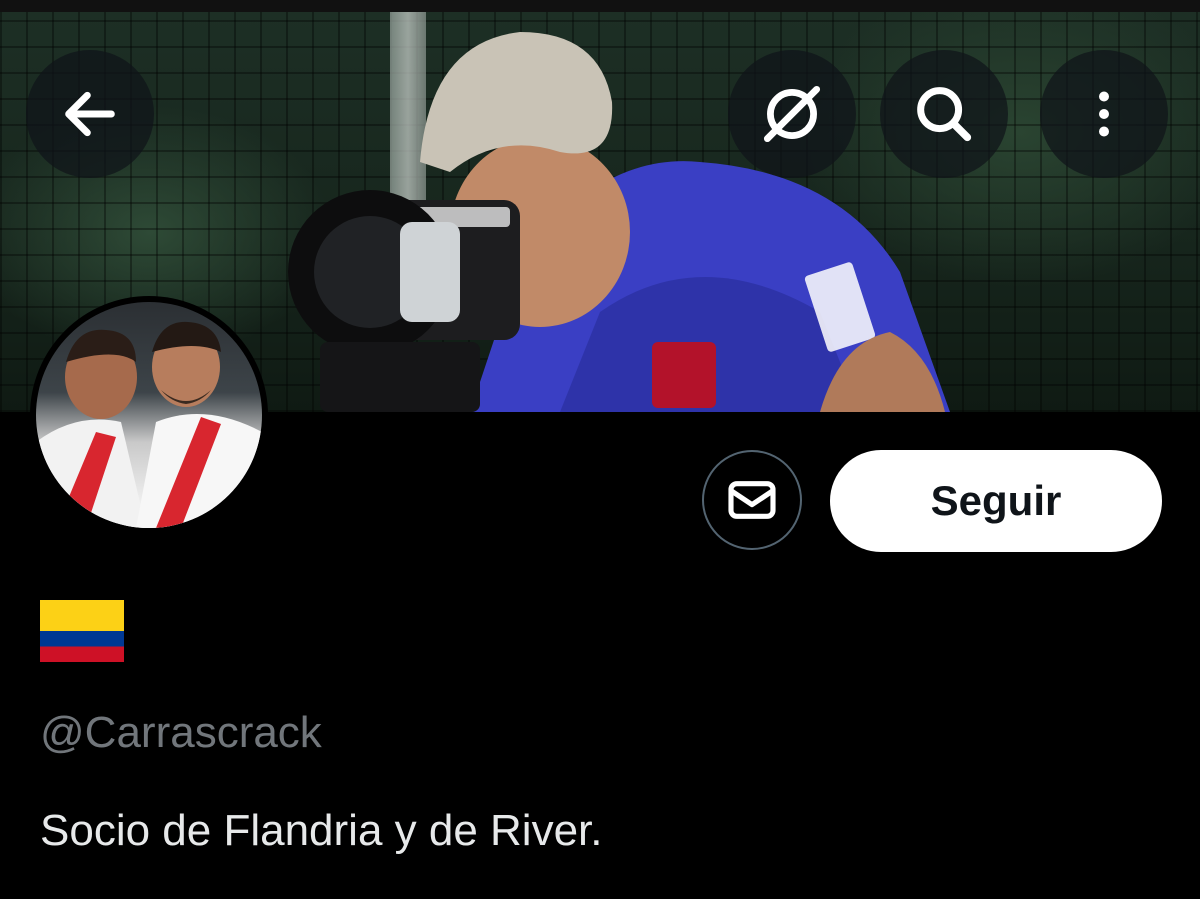  I want to click on search-icon, so click(944, 114).